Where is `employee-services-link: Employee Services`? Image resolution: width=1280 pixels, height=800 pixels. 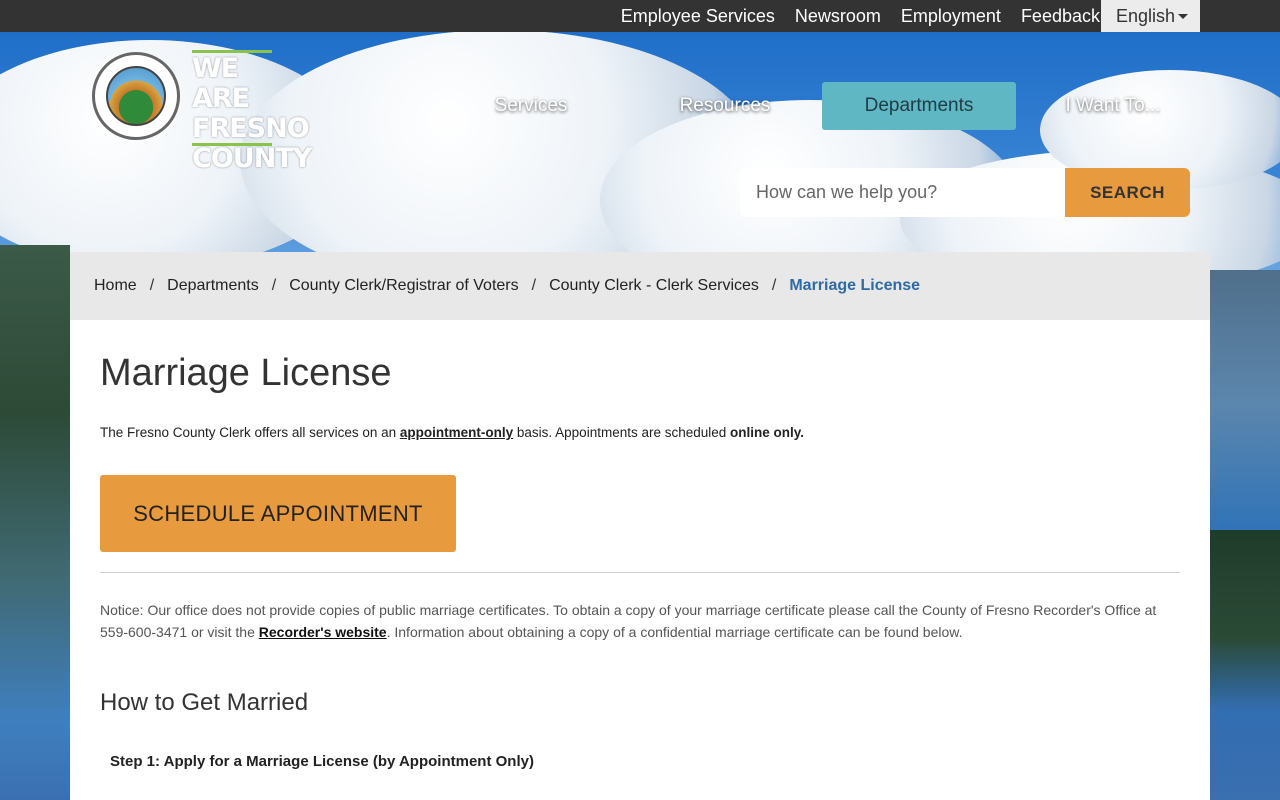 employee-services-link: Employee Services is located at coordinates (698, 16).